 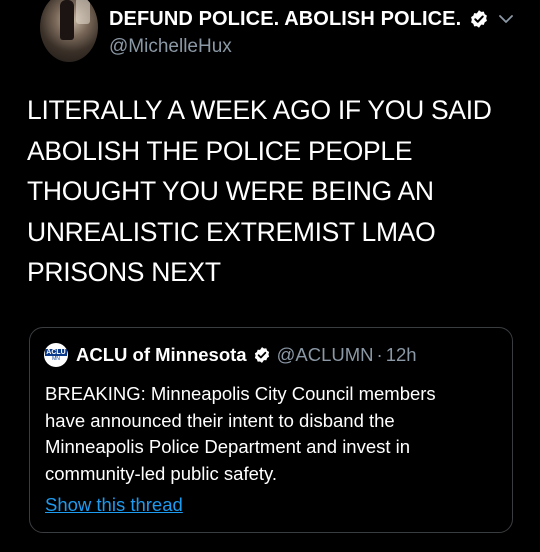 I want to click on tweet-text-line: ABOLISH THE POLICE PEOPLE, so click(x=220, y=150).